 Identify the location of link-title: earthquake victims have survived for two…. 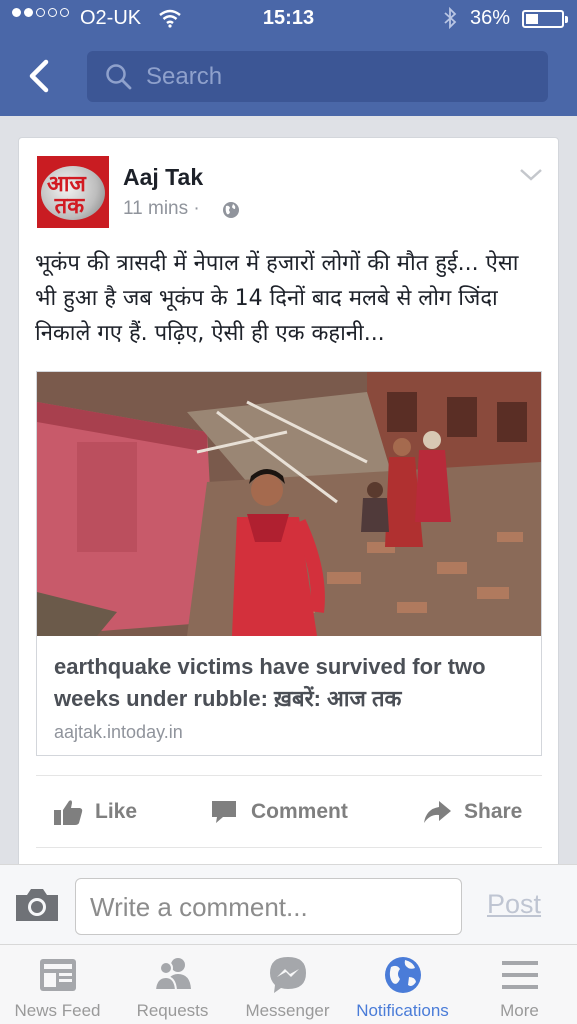
(294, 683).